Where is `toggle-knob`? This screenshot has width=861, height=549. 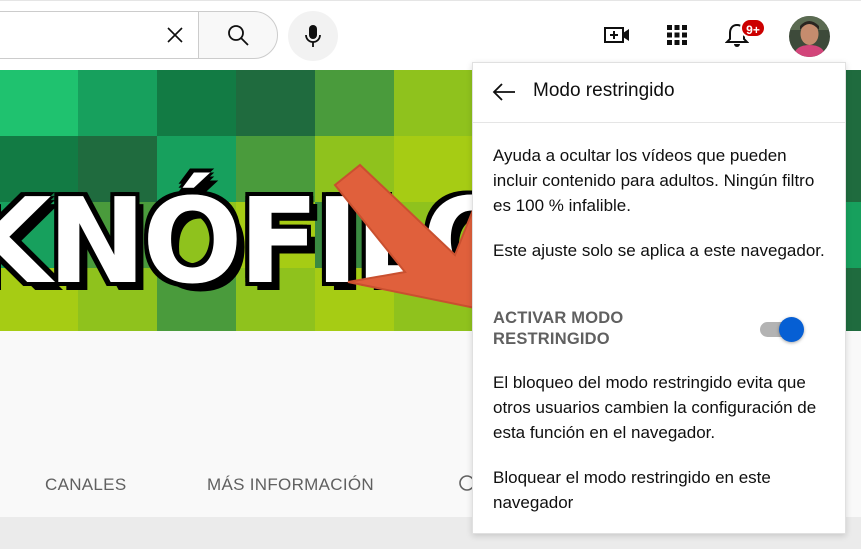 toggle-knob is located at coordinates (791, 329).